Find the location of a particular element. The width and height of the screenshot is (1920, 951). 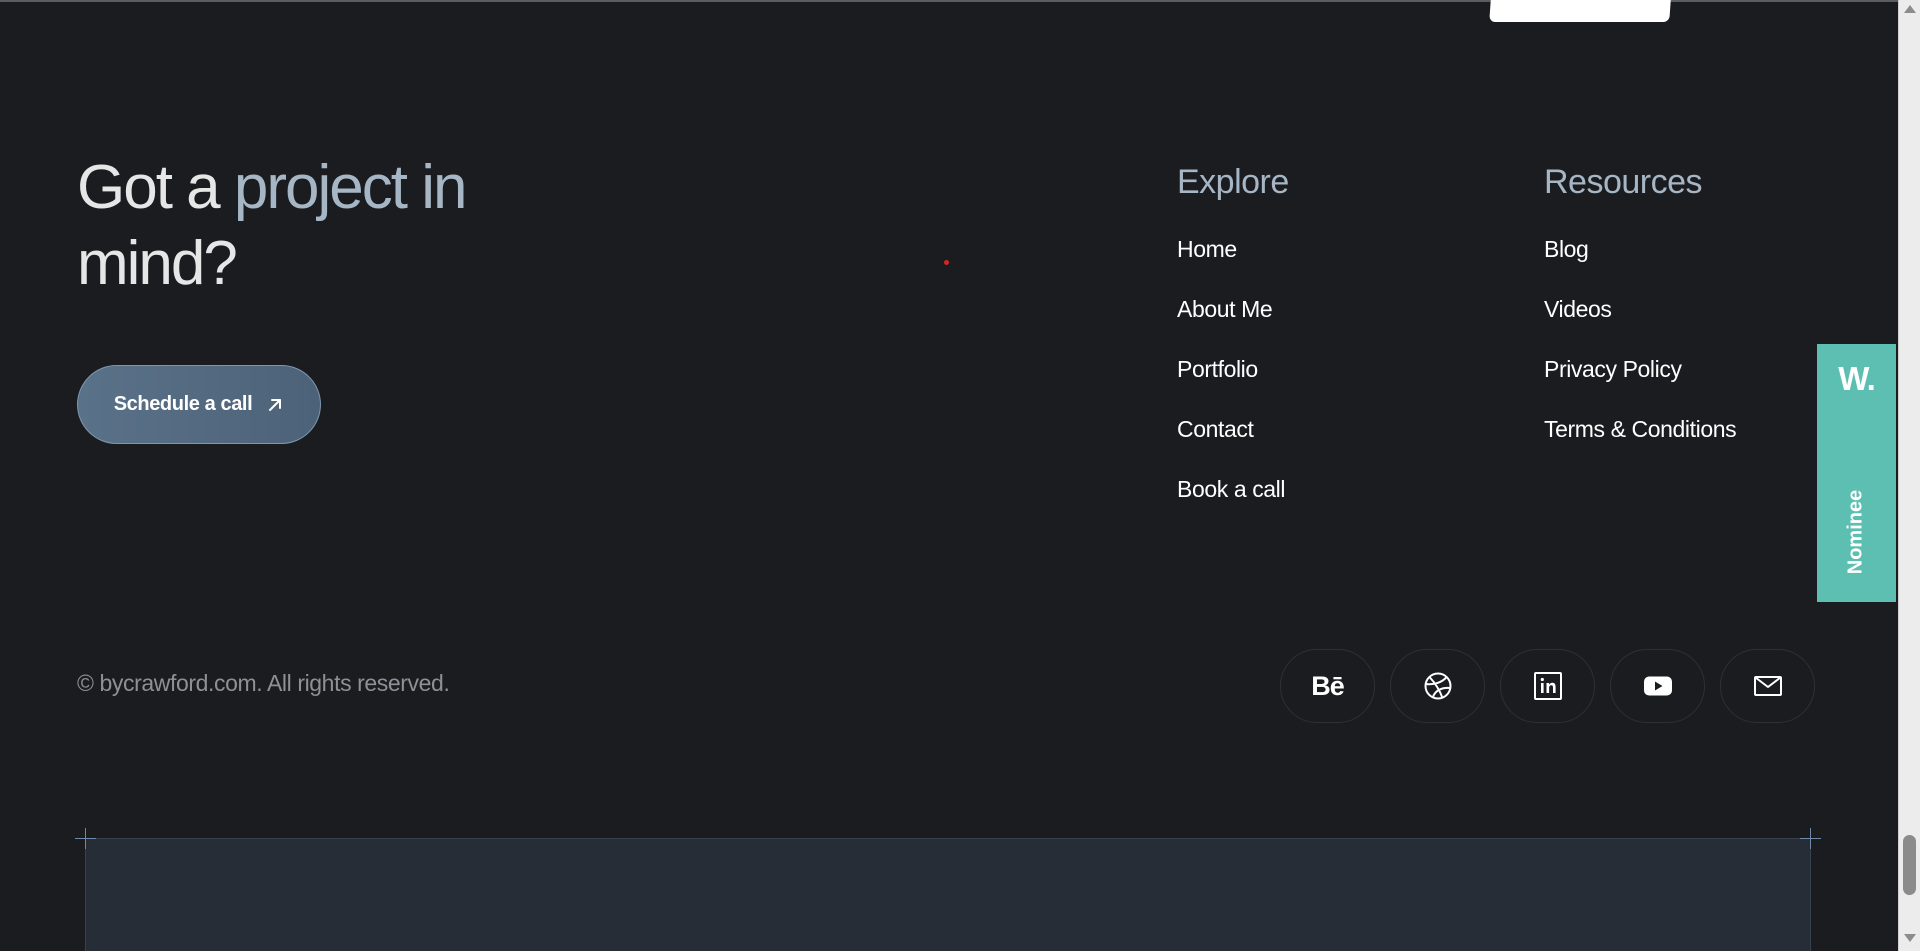

explore-link-portfolio: Portfolio is located at coordinates (1233, 382).